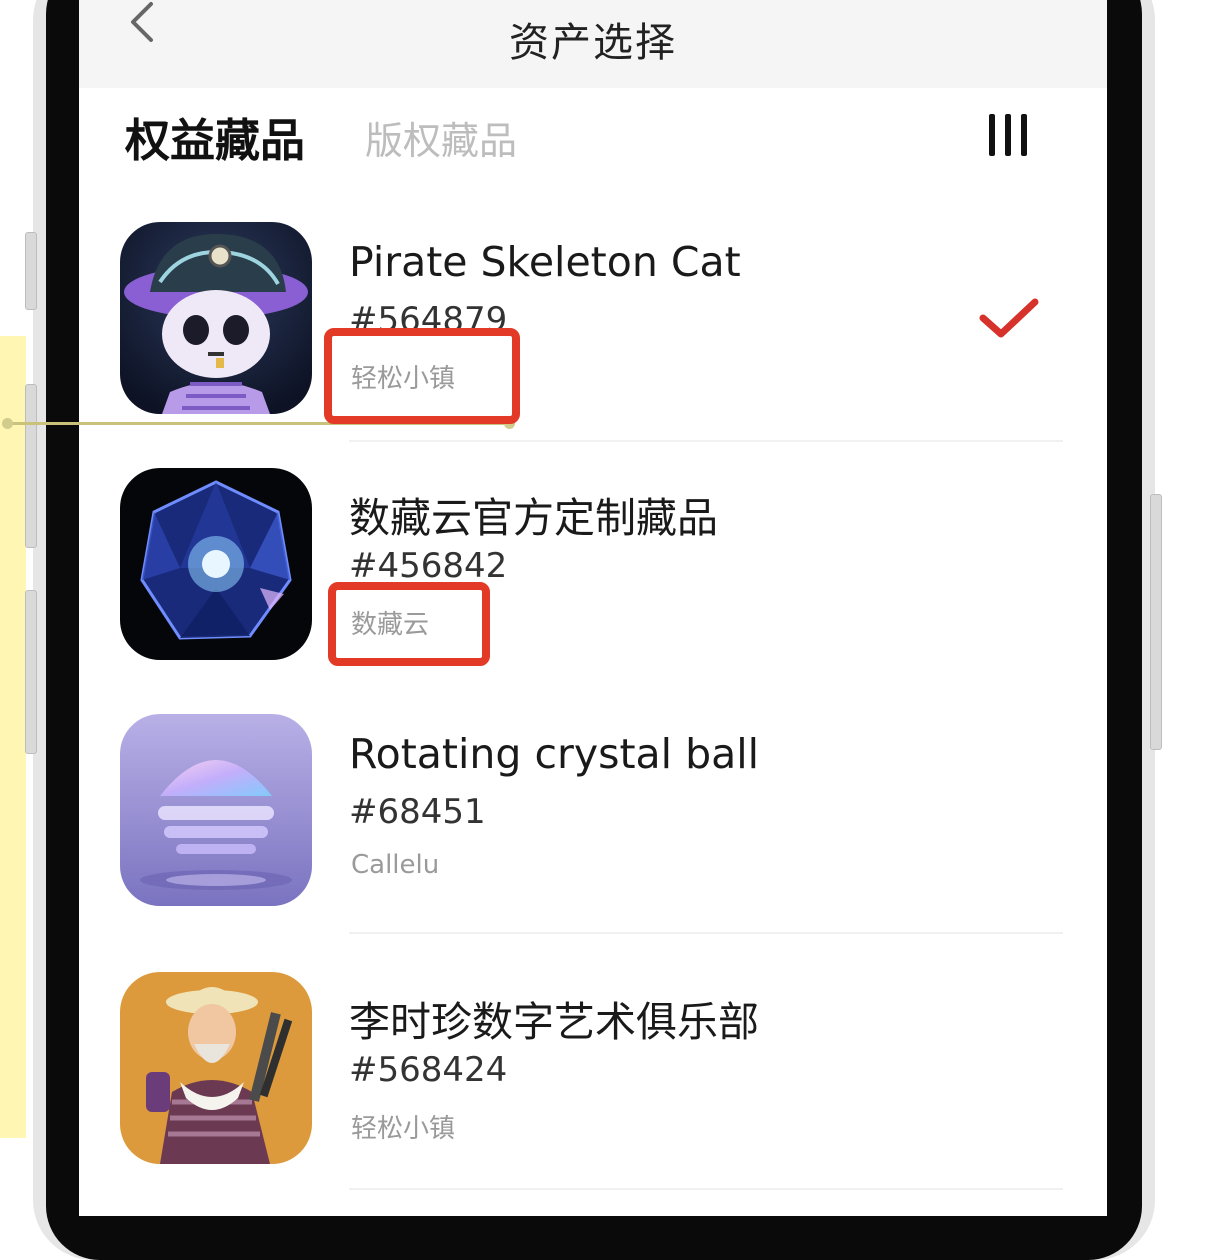  Describe the element at coordinates (216, 1068) in the screenshot. I see `herbalist-portrait-image` at that location.